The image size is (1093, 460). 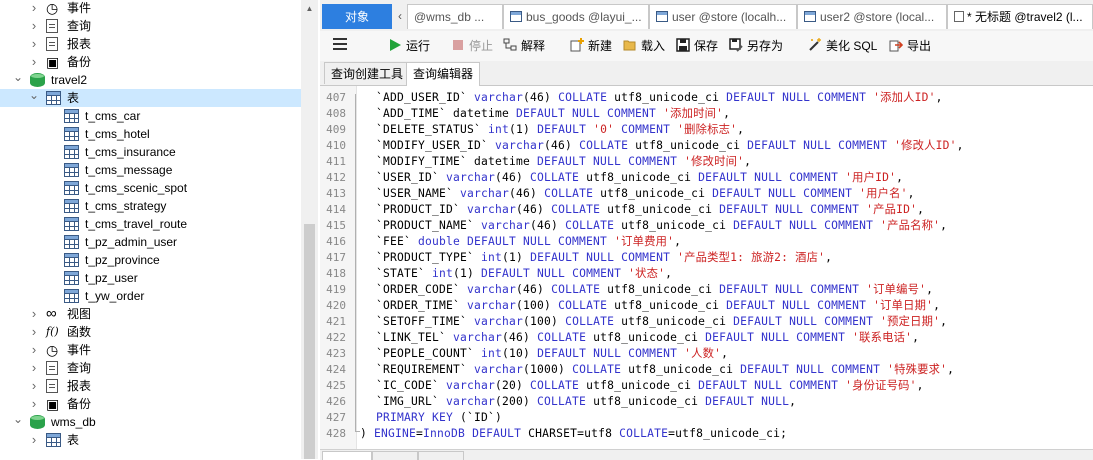 What do you see at coordinates (150, 260) in the screenshot?
I see `tree-item-table: t_pz_province` at bounding box center [150, 260].